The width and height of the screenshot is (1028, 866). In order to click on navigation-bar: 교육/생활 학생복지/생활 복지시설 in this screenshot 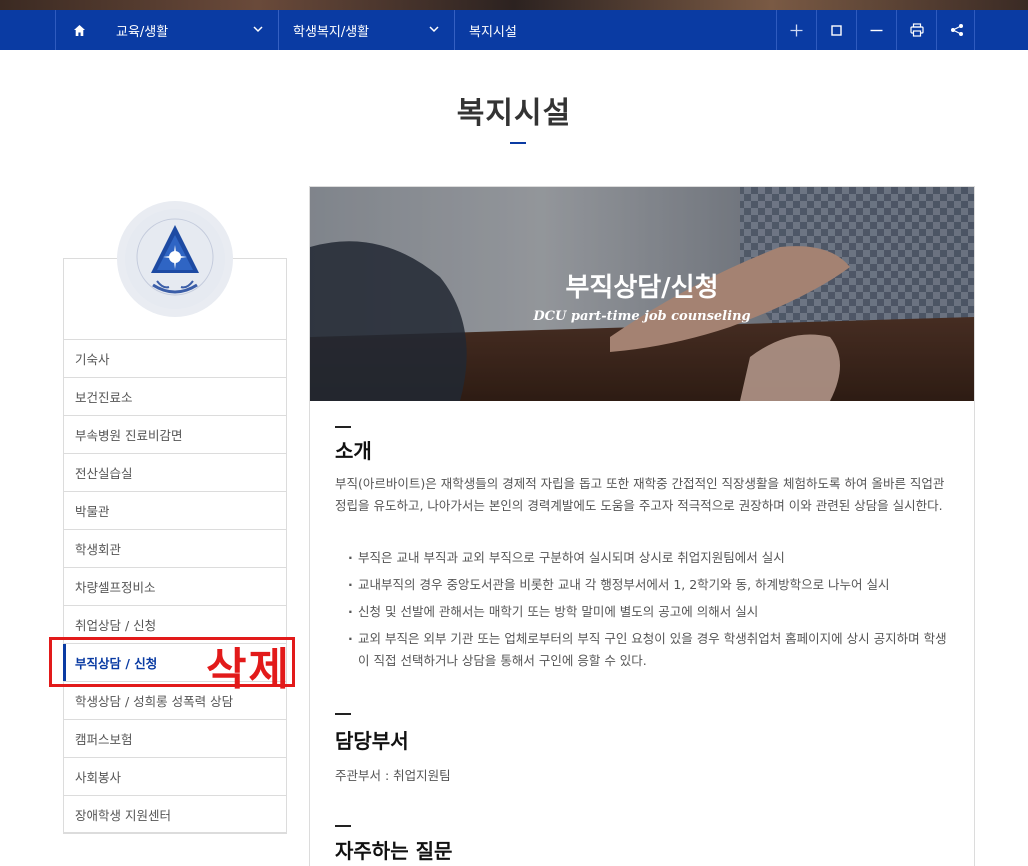, I will do `click(514, 30)`.